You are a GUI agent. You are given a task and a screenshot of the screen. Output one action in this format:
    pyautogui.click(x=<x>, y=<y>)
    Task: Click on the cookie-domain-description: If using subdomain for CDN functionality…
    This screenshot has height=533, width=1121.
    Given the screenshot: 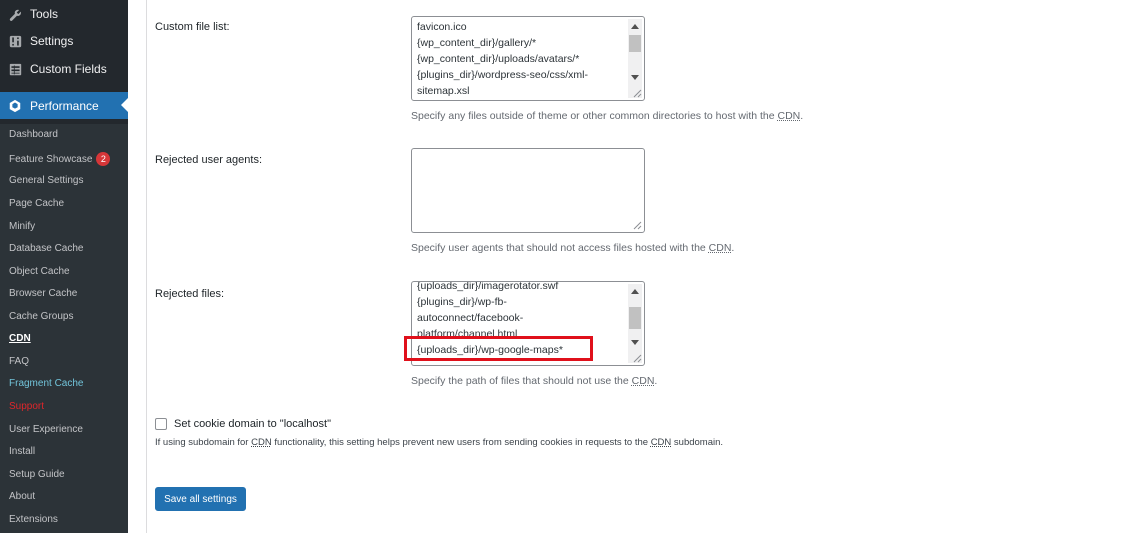 What is the action you would take?
    pyautogui.click(x=439, y=442)
    